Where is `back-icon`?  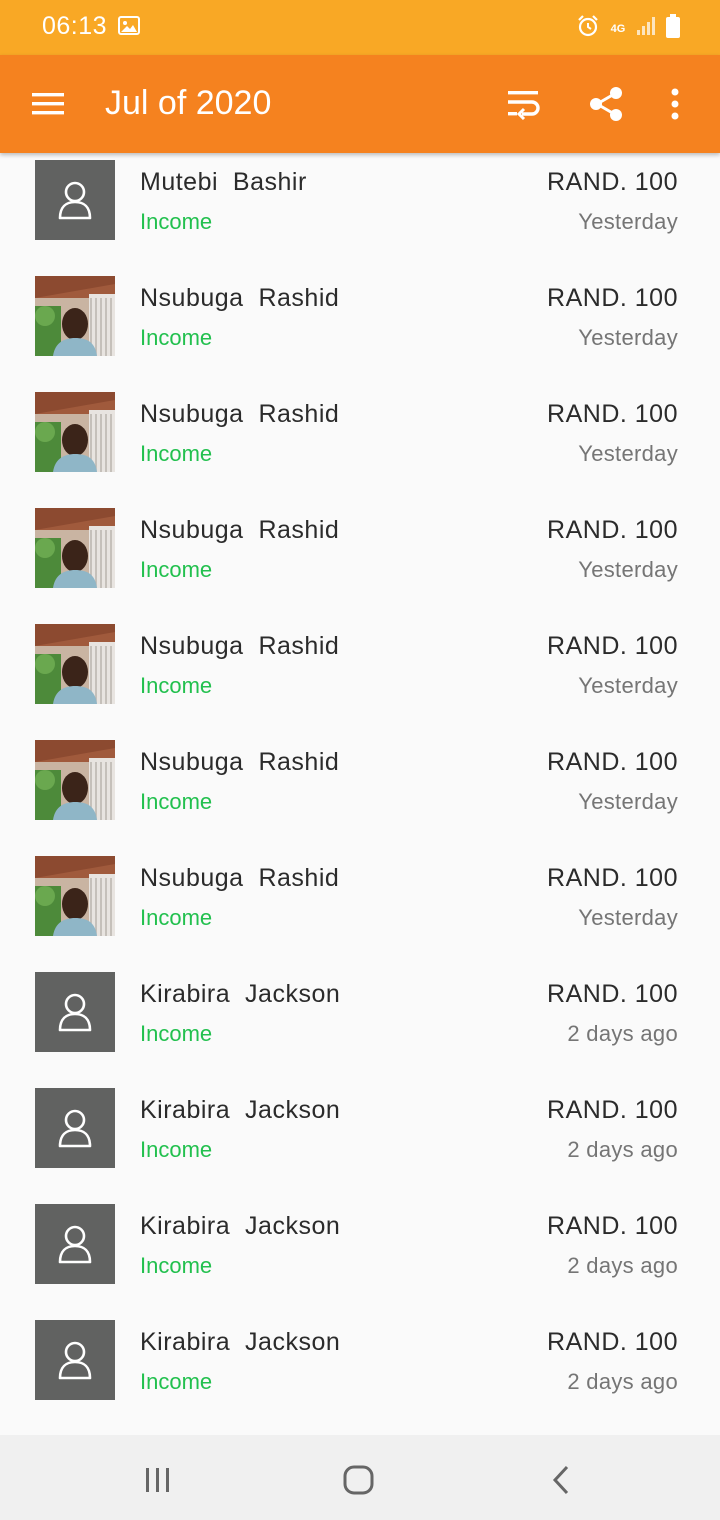
back-icon is located at coordinates (561, 1482).